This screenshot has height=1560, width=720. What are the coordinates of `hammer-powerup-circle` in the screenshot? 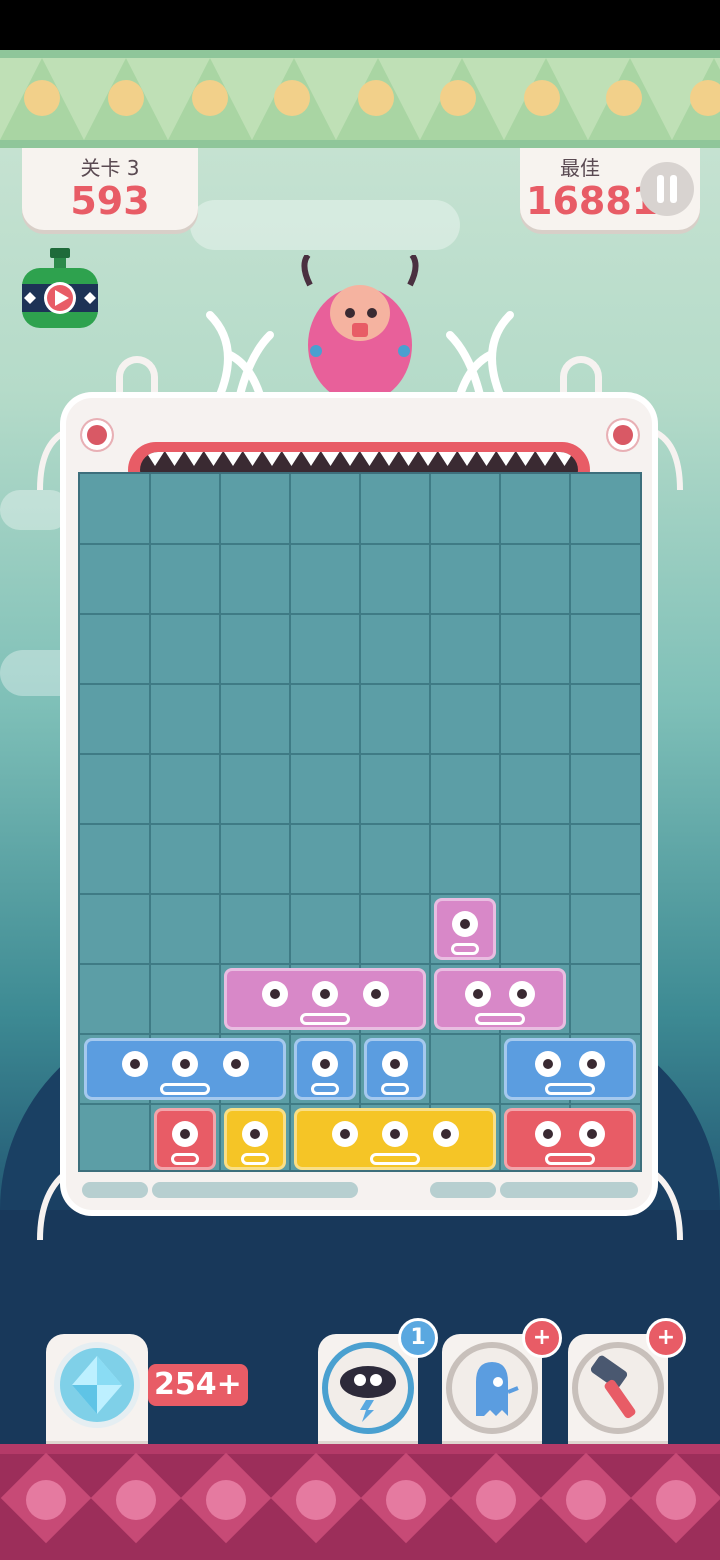 It's located at (618, 1388).